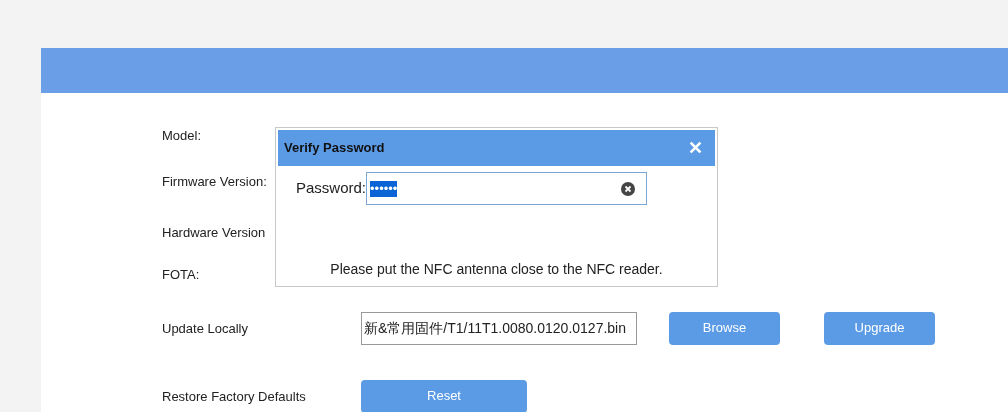  I want to click on reset-button: Reset, so click(444, 395).